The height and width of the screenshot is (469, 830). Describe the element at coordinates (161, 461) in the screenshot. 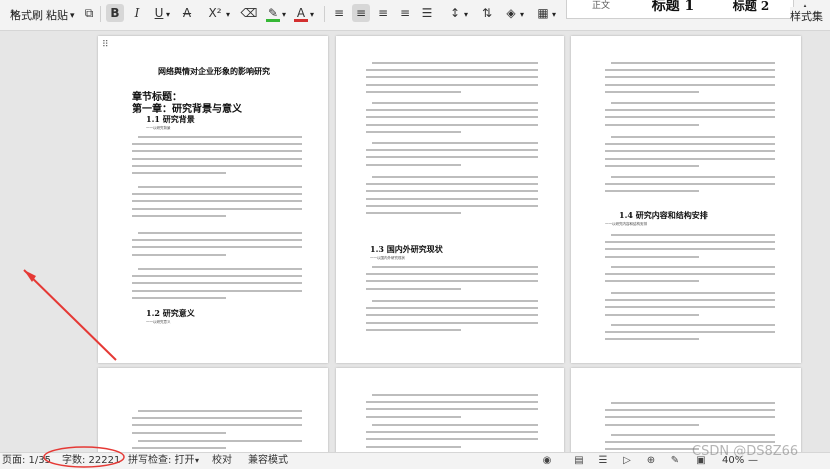

I see `spellcheck-status: 拼写检查: 打开` at that location.